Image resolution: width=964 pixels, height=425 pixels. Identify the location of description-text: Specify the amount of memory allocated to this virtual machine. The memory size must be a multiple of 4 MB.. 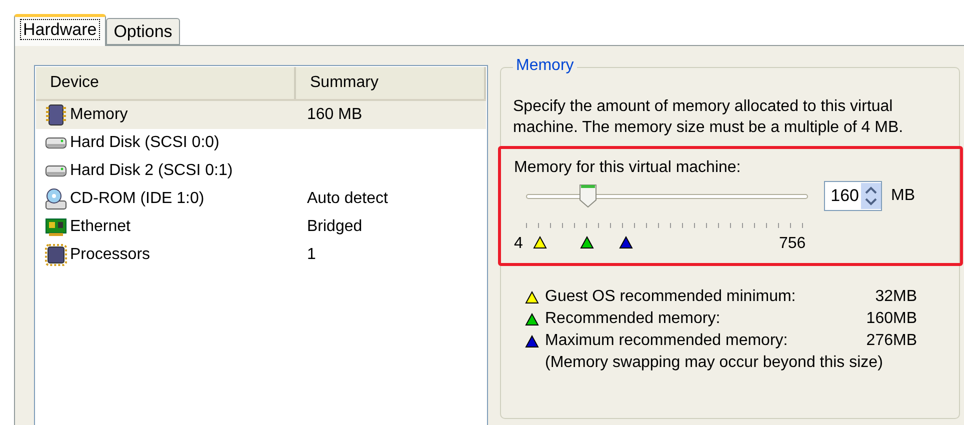
(708, 117).